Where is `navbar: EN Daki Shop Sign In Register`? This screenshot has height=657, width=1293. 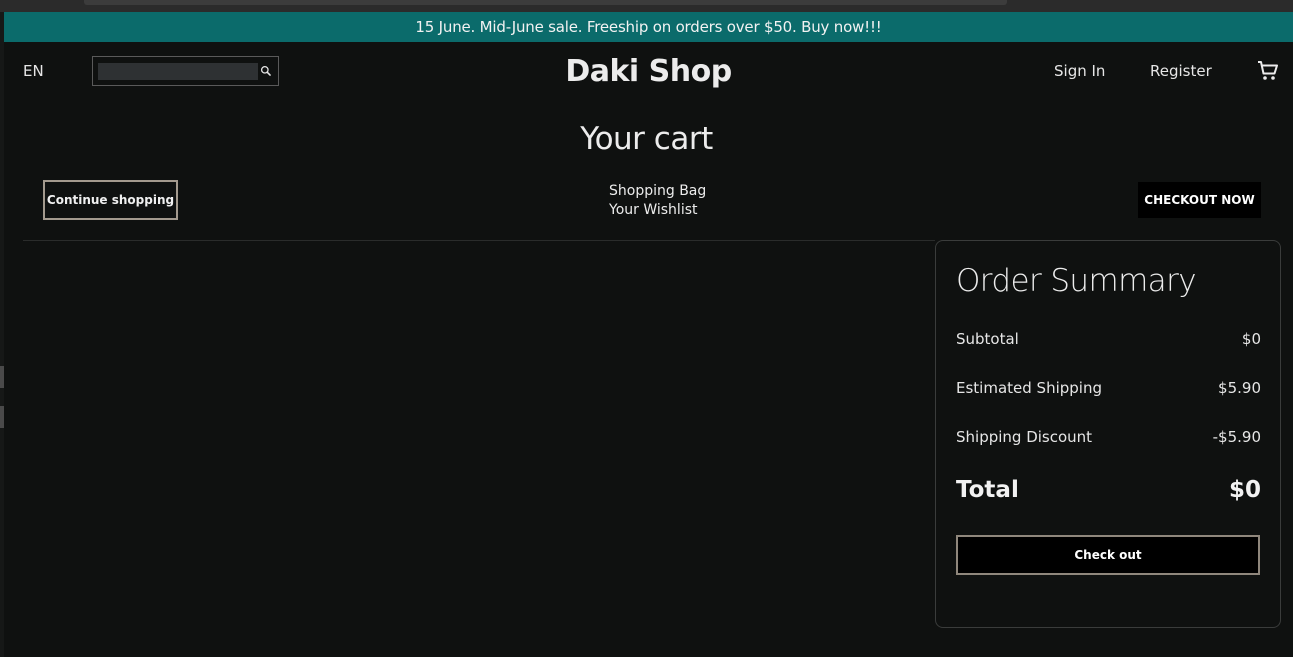
navbar: EN Daki Shop Sign In Register is located at coordinates (648, 72).